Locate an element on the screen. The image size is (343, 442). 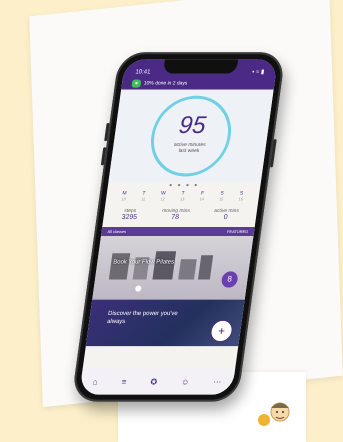
active-minutes-value: 95 is located at coordinates (192, 125).